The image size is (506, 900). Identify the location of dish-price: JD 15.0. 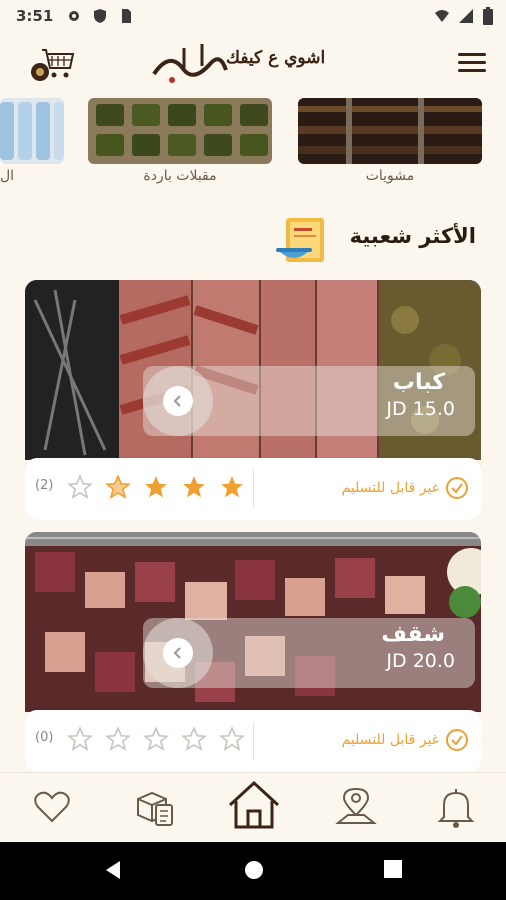
(420, 409).